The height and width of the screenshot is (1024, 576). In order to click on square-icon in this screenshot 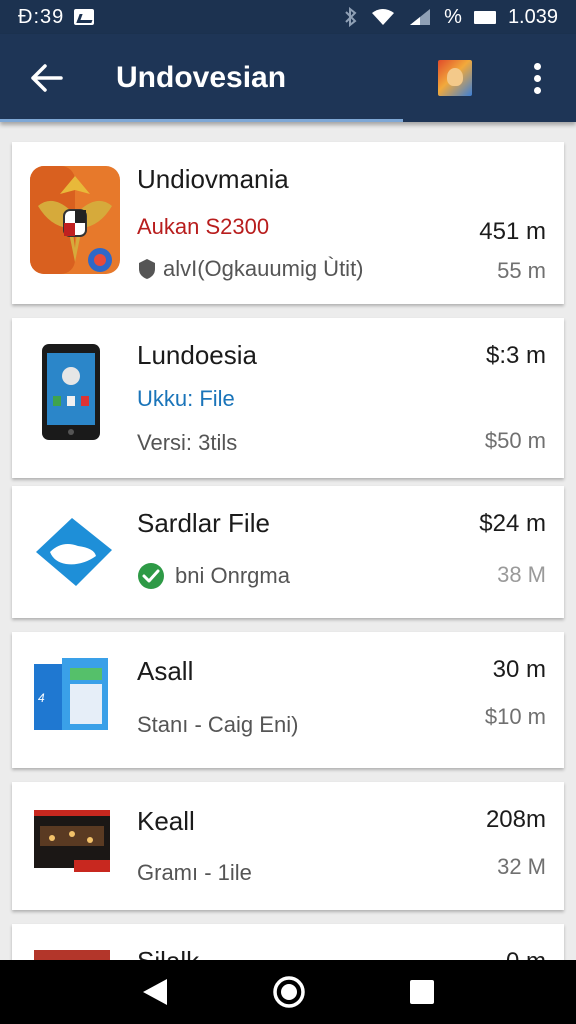, I will do `click(422, 992)`.